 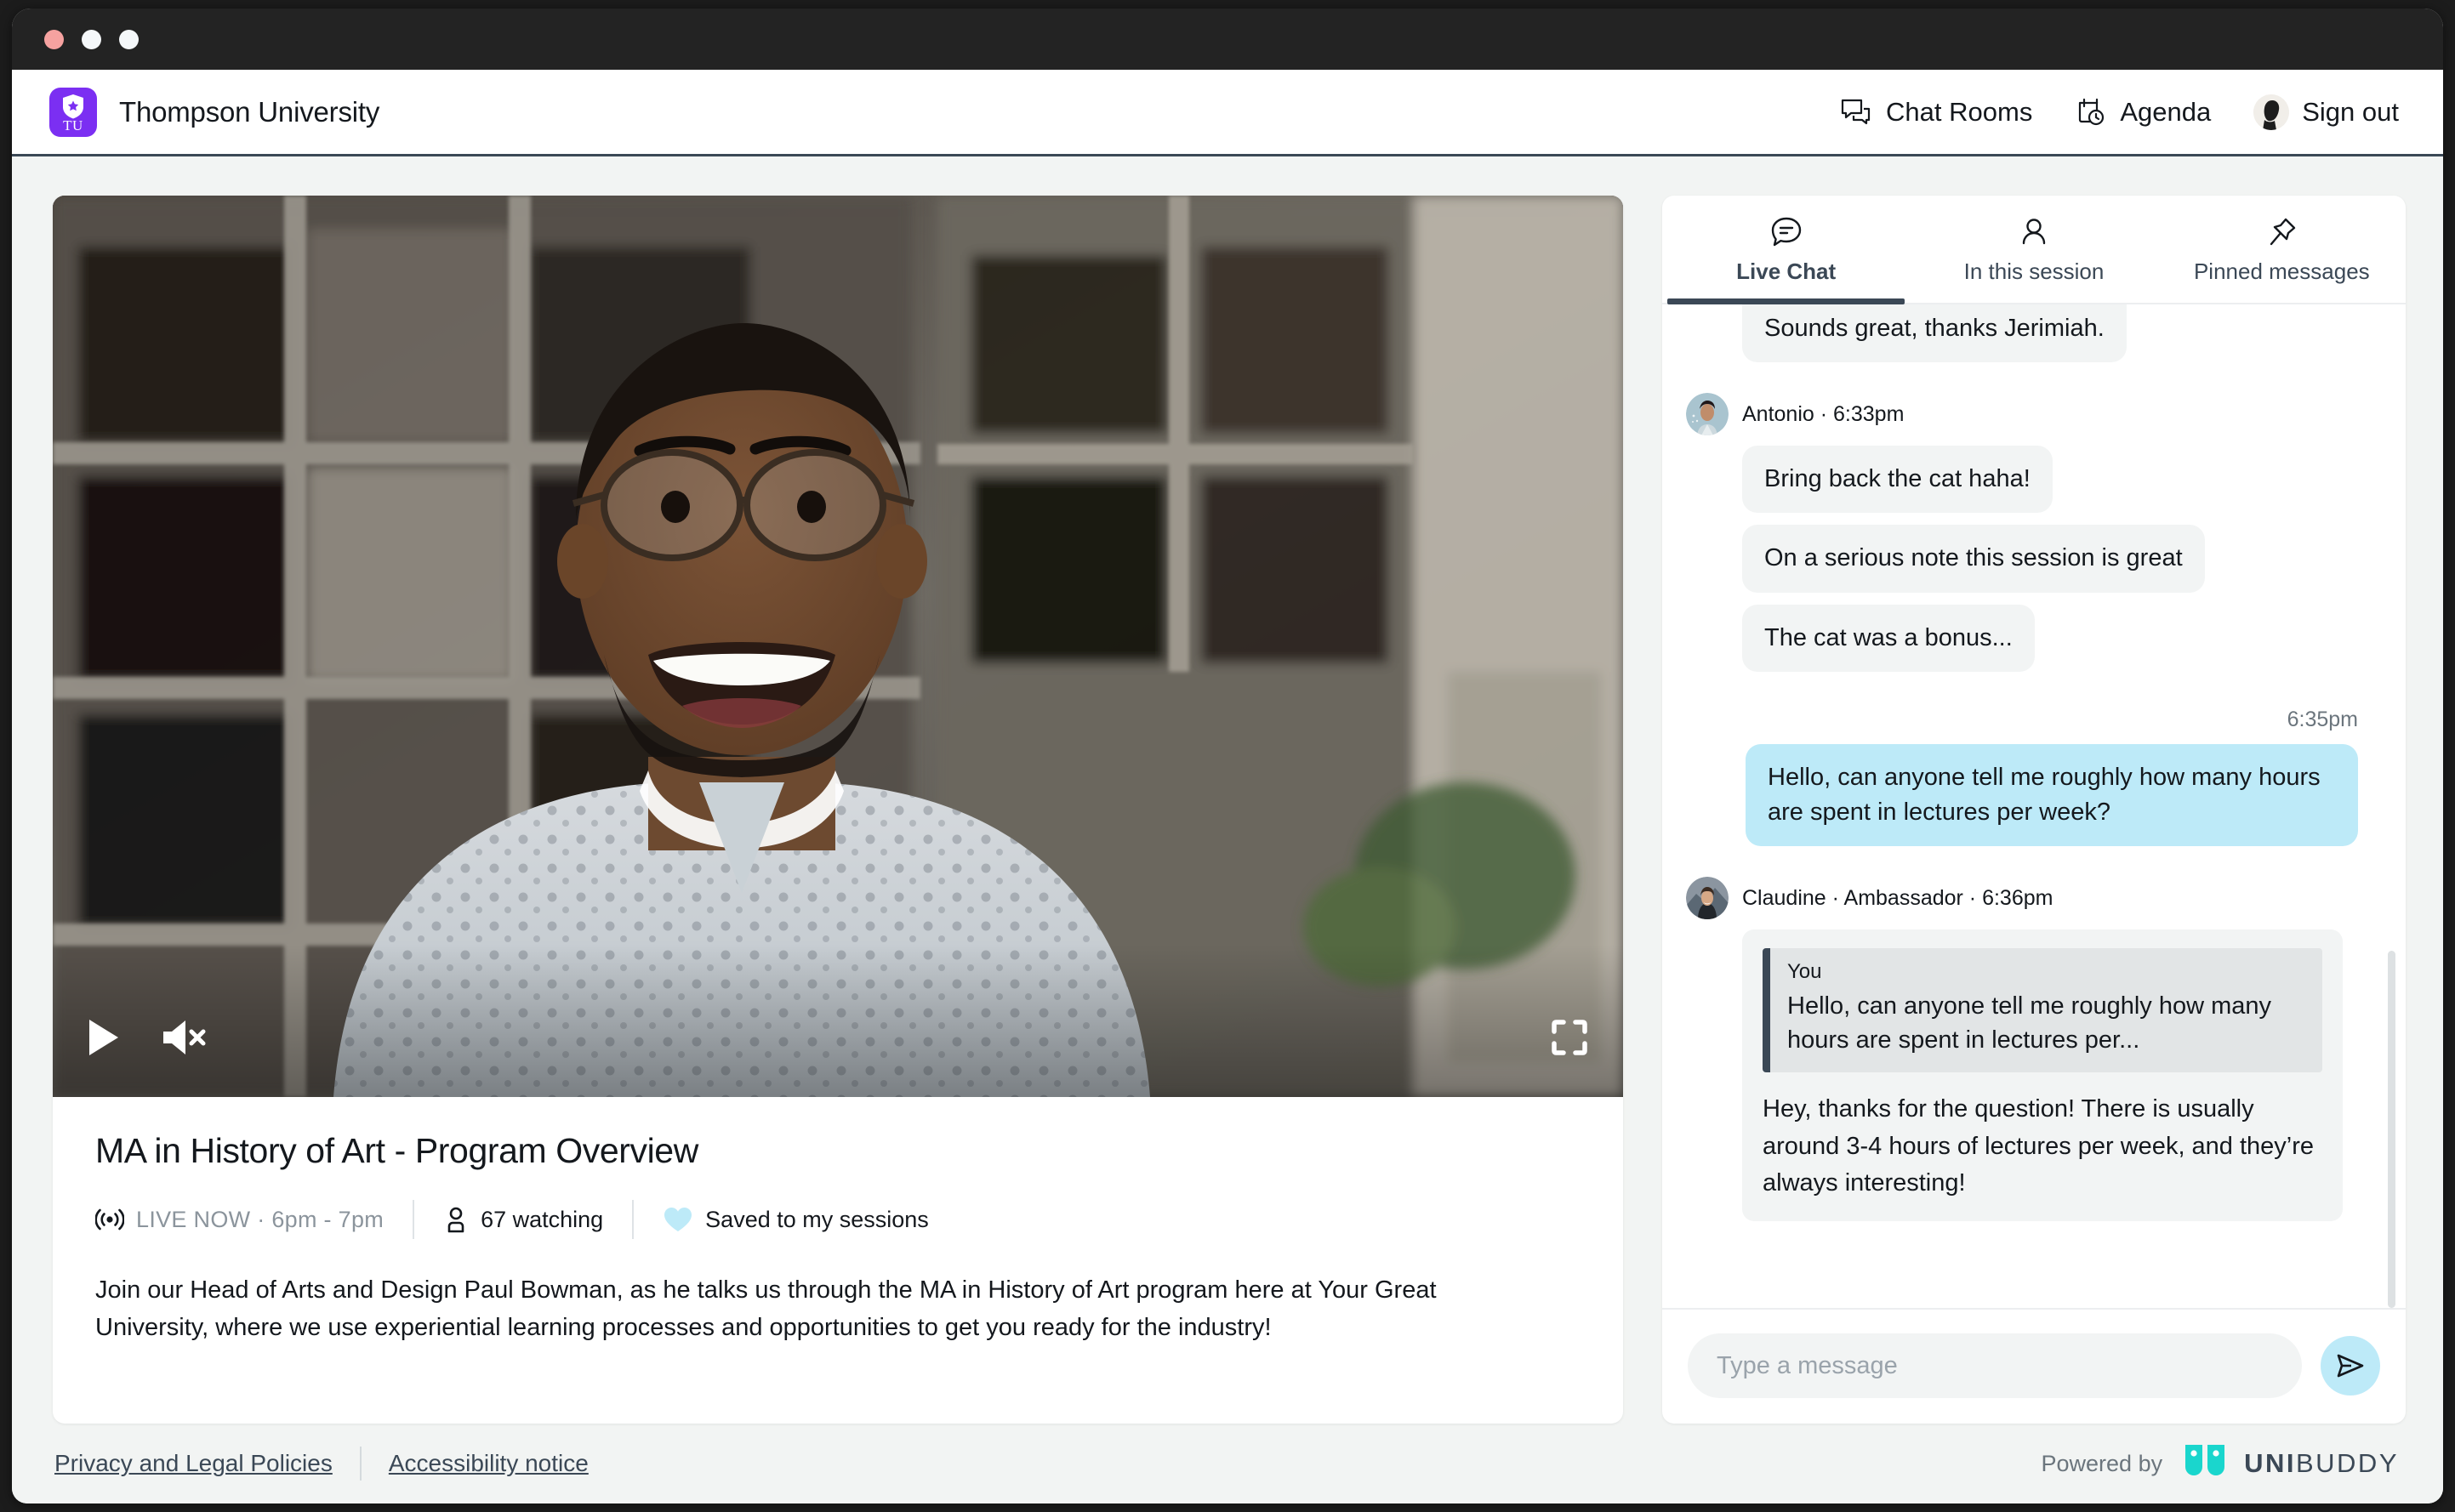 What do you see at coordinates (1856, 111) in the screenshot?
I see `chat-rooms-icon` at bounding box center [1856, 111].